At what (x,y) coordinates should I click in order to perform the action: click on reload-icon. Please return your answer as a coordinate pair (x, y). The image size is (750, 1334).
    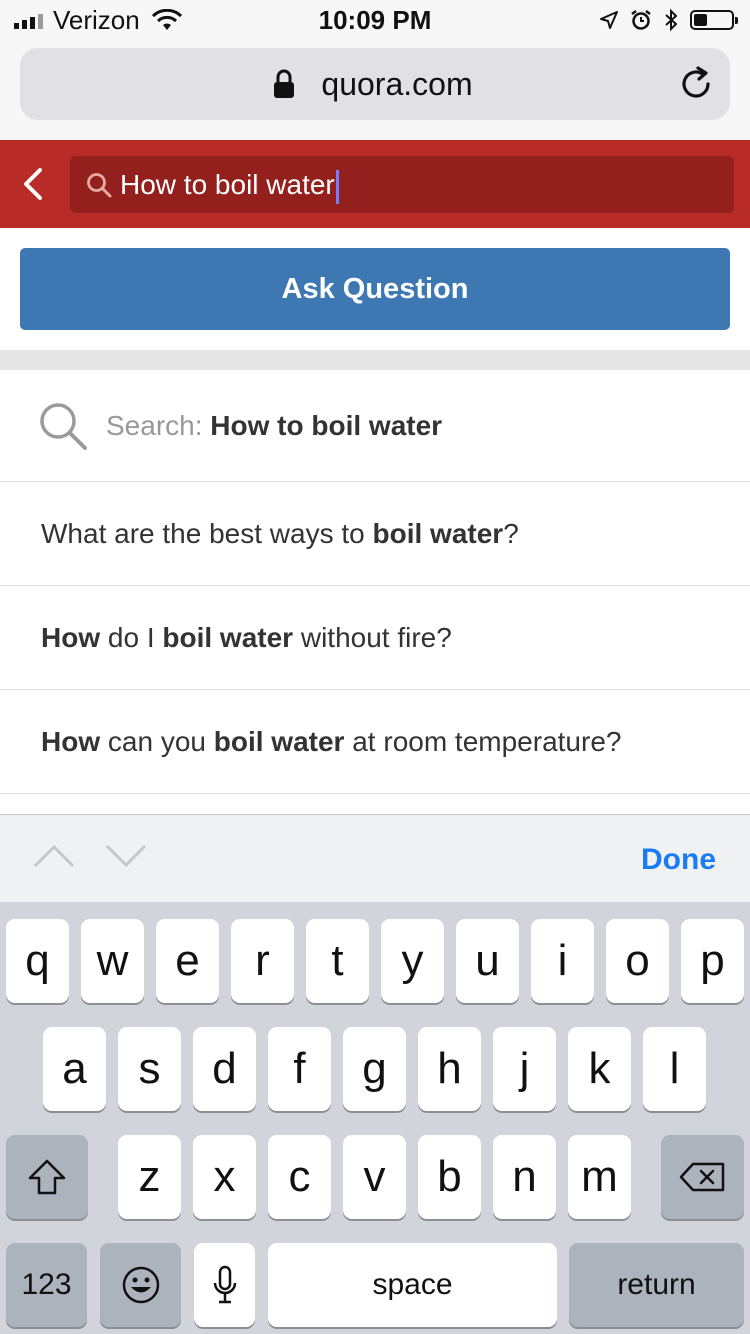
    Looking at the image, I should click on (696, 84).